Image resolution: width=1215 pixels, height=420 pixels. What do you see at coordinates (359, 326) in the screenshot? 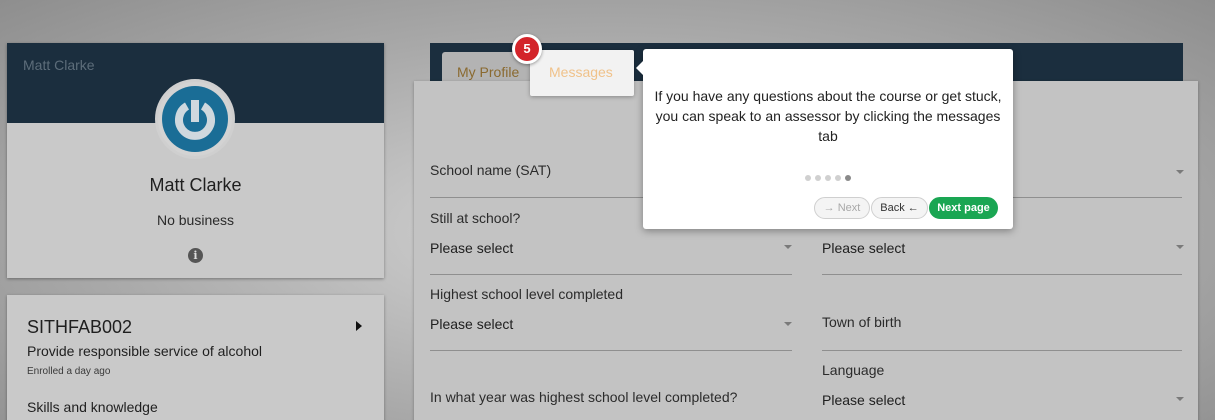
I see `chevron-right-icon` at bounding box center [359, 326].